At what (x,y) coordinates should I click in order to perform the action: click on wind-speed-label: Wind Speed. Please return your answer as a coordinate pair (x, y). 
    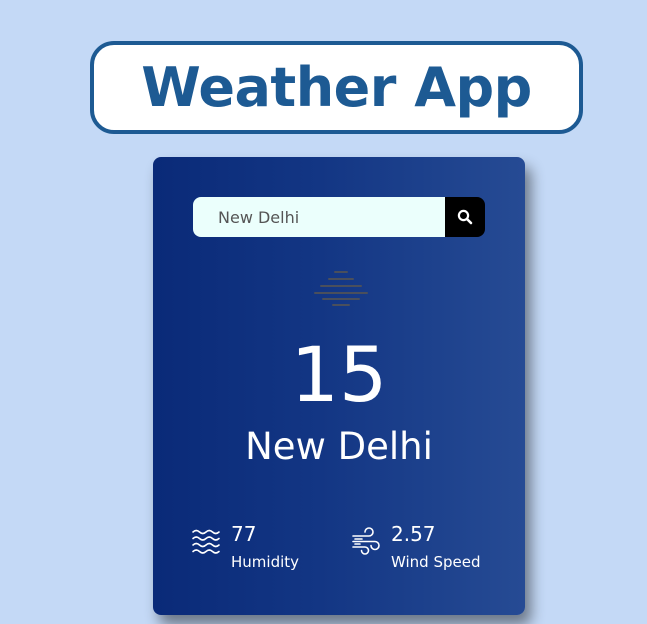
    Looking at the image, I should click on (436, 562).